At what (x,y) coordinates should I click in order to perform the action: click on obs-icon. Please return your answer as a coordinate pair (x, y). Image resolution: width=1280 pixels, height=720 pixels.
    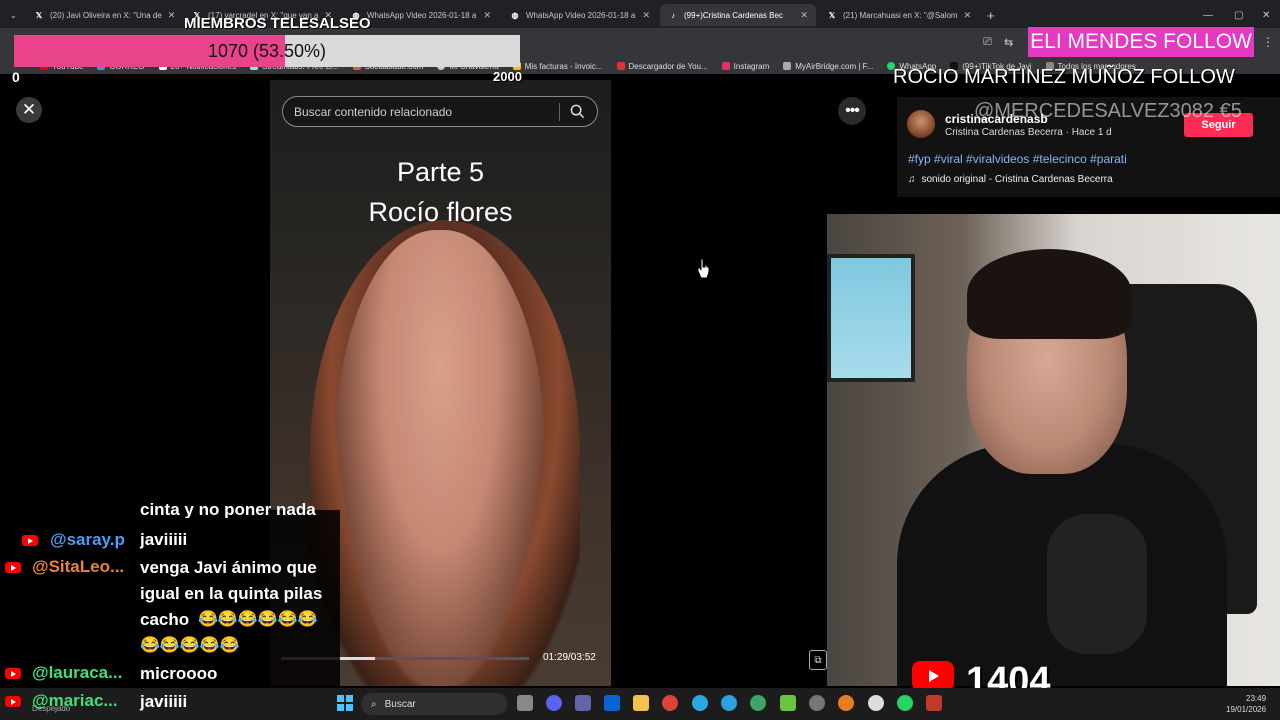
    Looking at the image, I should click on (817, 703).